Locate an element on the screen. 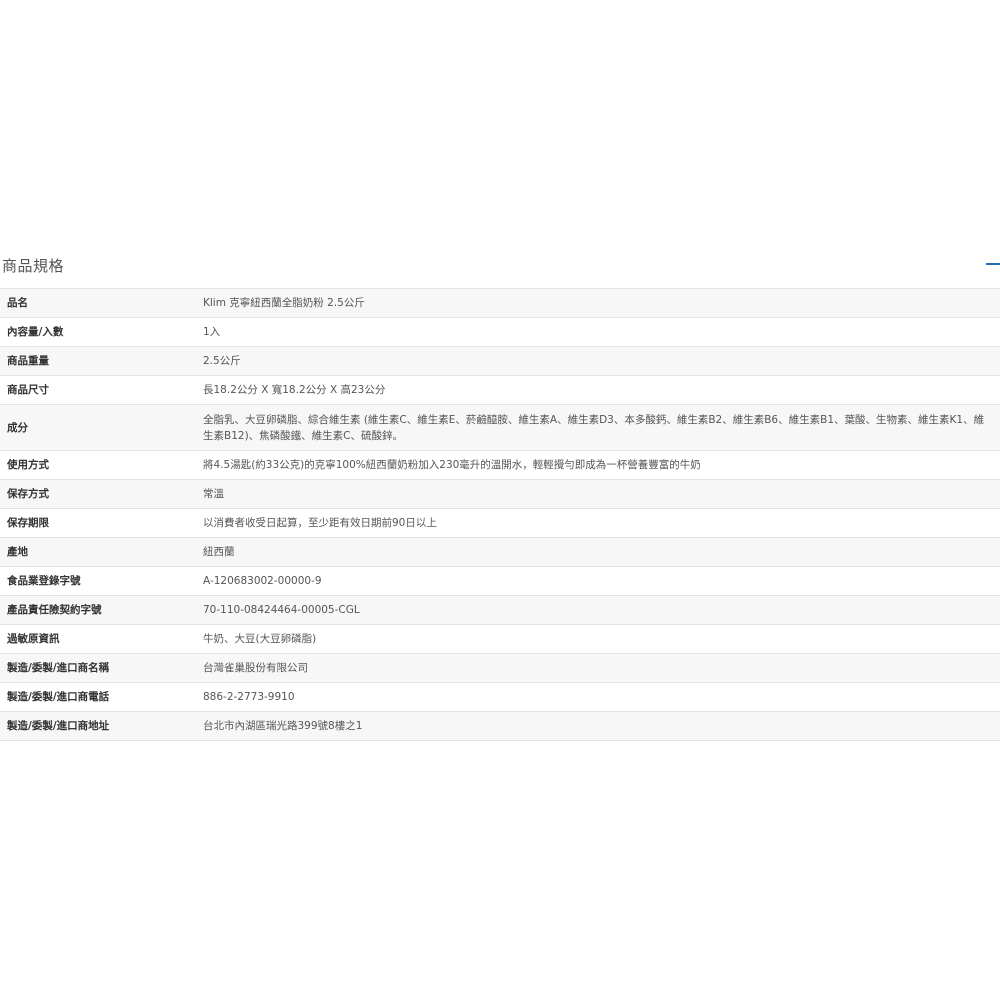  spec-label-allergen: 過敏原資訊 is located at coordinates (97, 639).